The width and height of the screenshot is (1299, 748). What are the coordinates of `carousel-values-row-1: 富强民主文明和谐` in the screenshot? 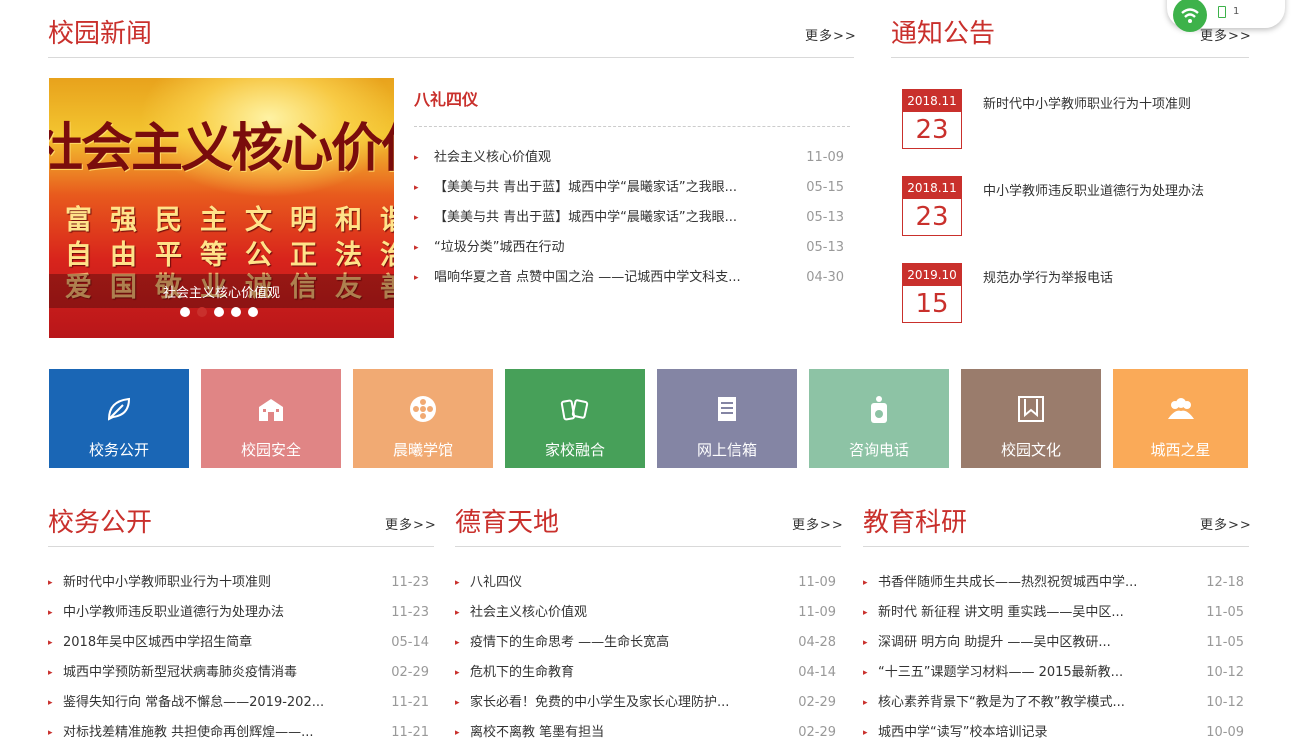 It's located at (229, 220).